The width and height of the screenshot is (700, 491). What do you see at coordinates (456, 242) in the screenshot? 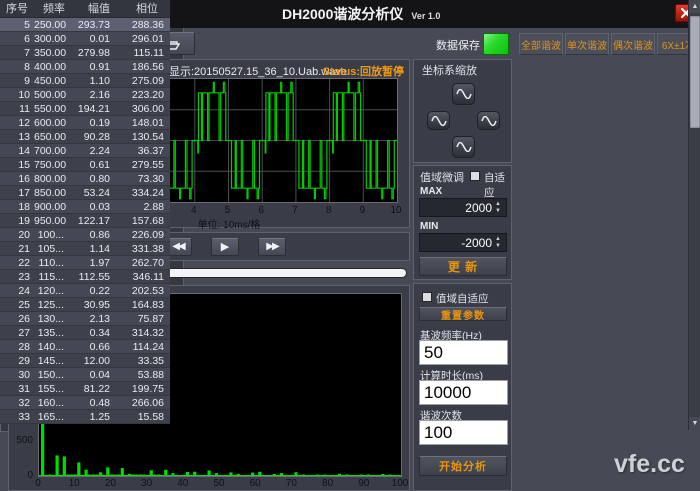
I see `min-input` at bounding box center [456, 242].